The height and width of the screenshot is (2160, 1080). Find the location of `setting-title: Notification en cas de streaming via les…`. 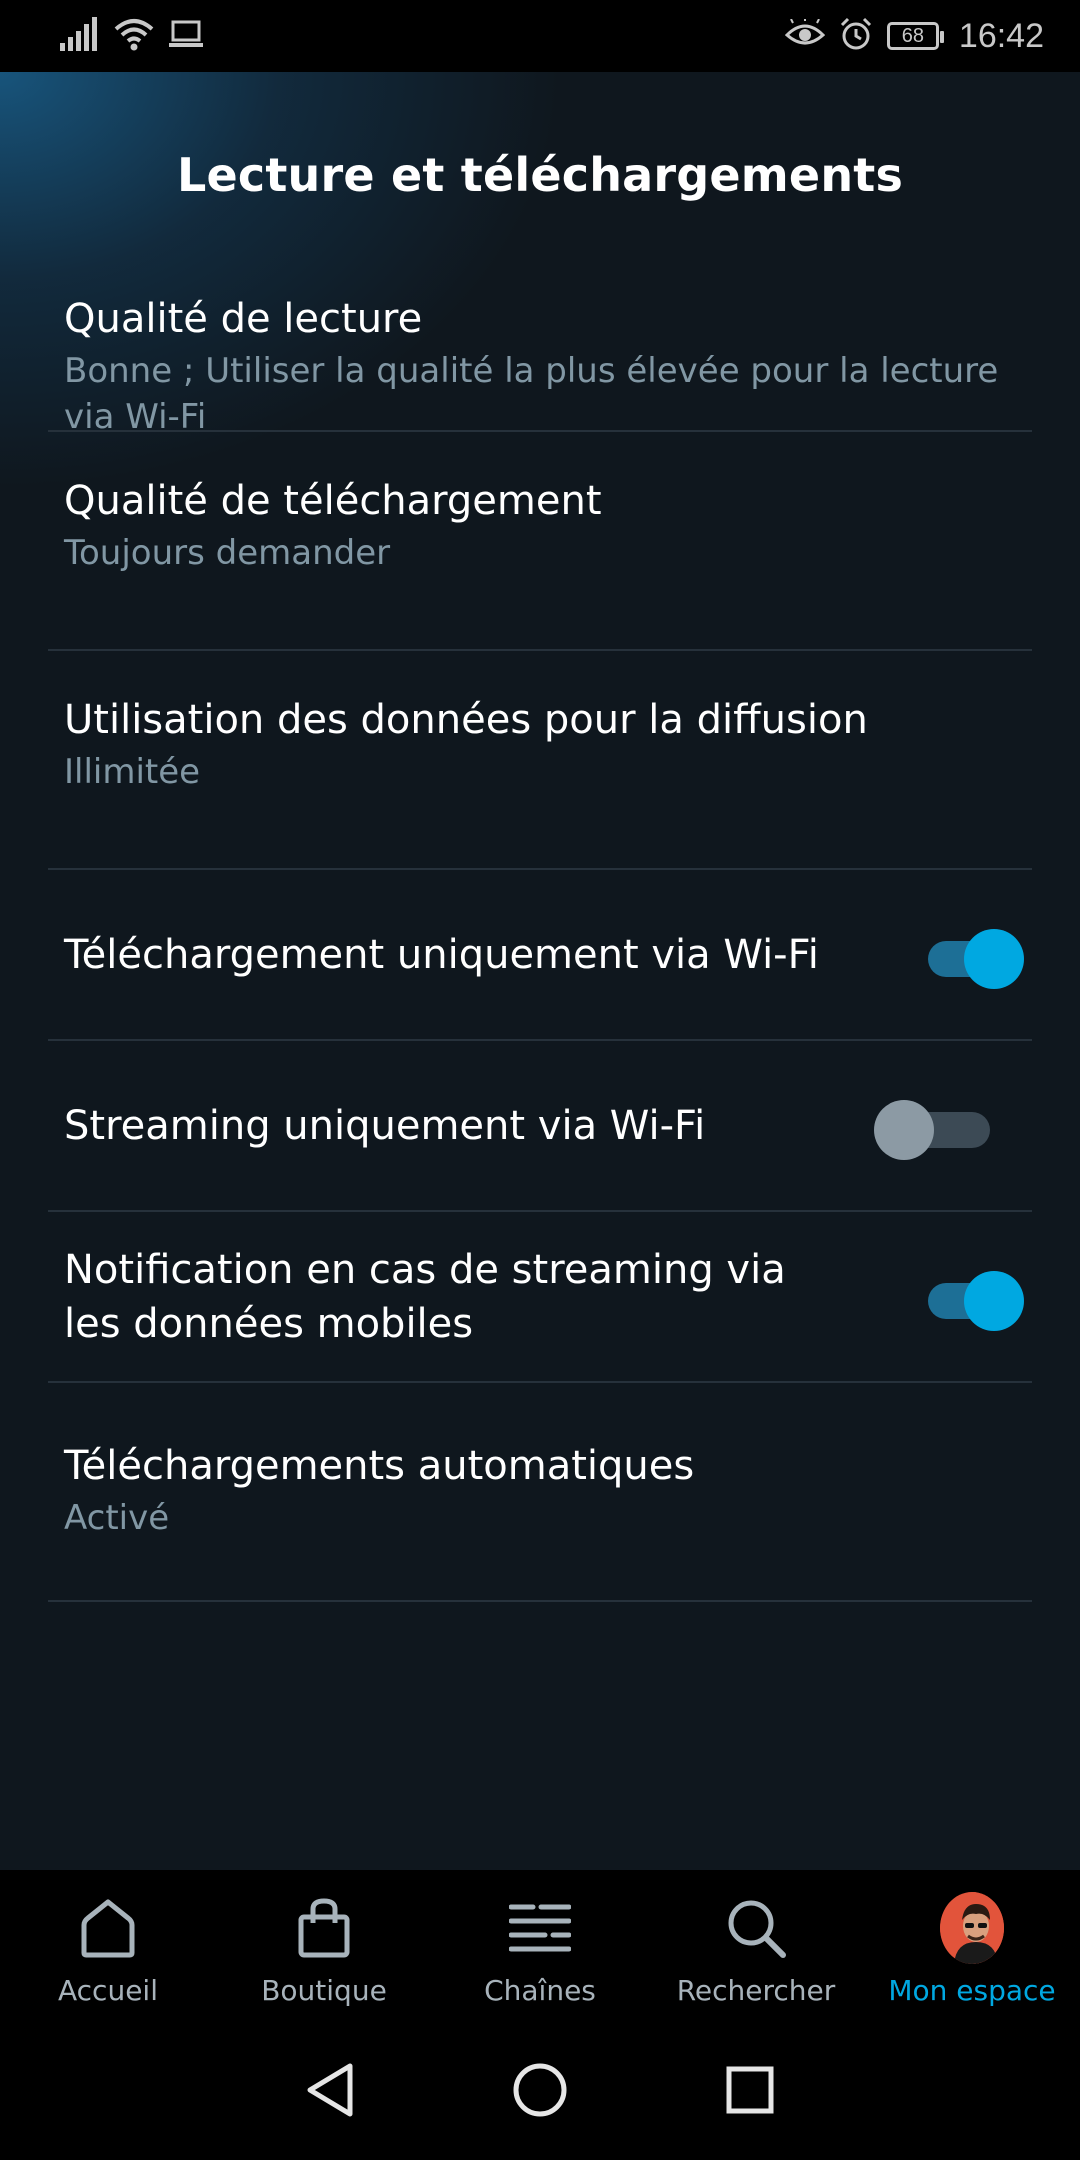

setting-title: Notification en cas de streaming via les… is located at coordinates (425, 1296).